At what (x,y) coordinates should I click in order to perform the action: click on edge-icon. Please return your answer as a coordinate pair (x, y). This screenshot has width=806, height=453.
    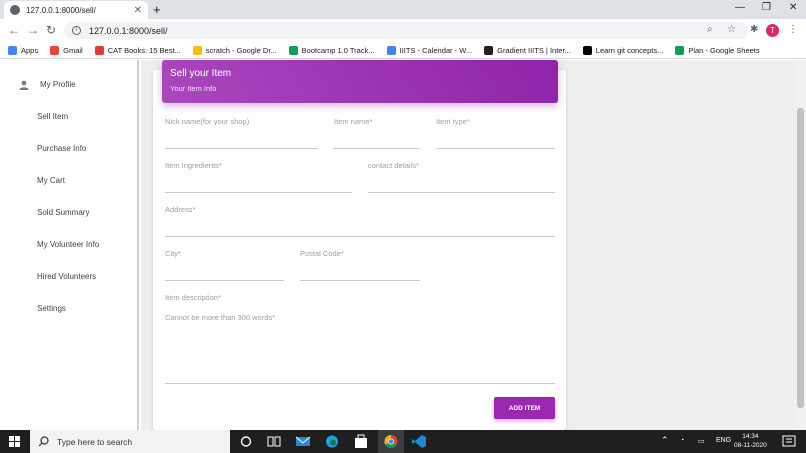
    Looking at the image, I should click on (332, 441).